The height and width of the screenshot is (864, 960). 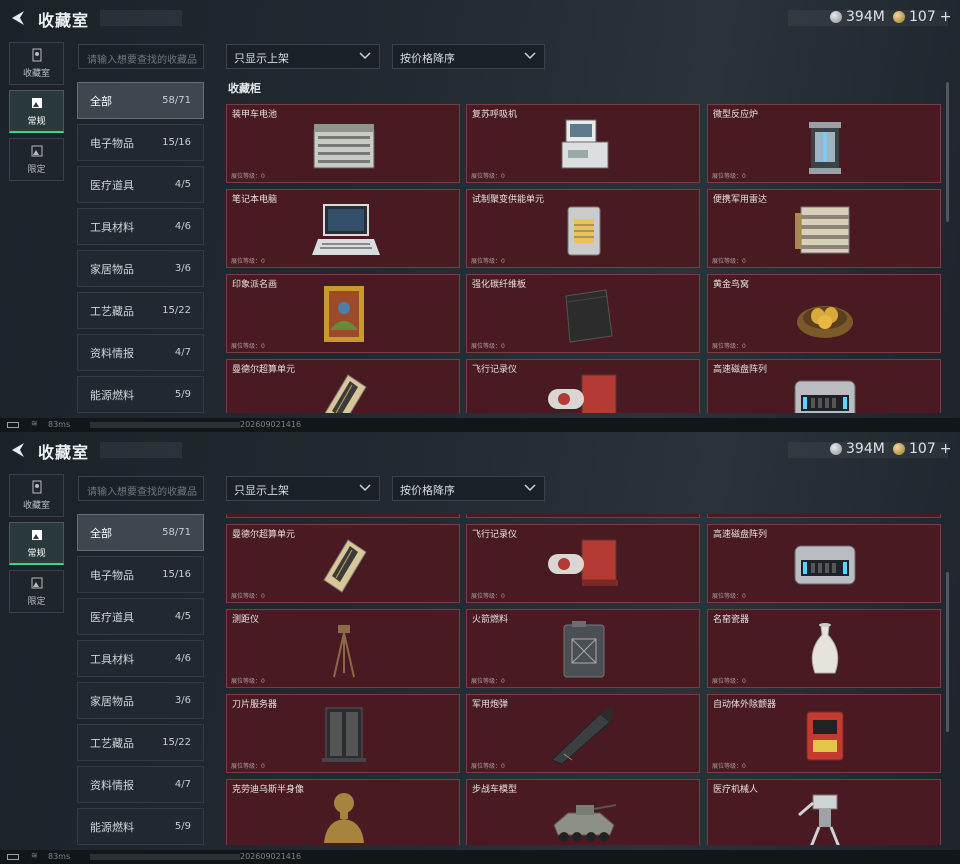 I want to click on image-outline-icon, so click(x=36, y=583).